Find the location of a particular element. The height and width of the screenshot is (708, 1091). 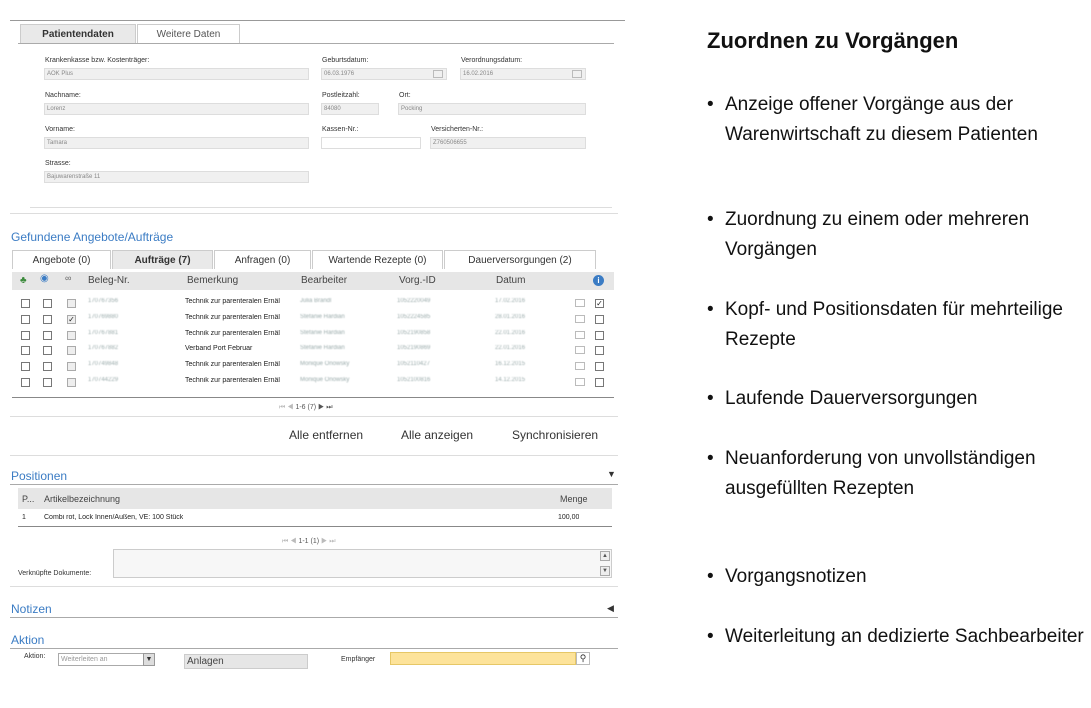

ort-field: Pocking is located at coordinates (492, 109).